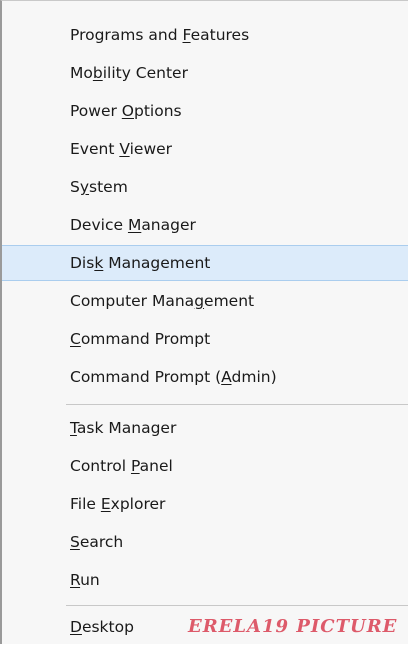  What do you see at coordinates (140, 263) in the screenshot?
I see `menu-item-label: Disk Management` at bounding box center [140, 263].